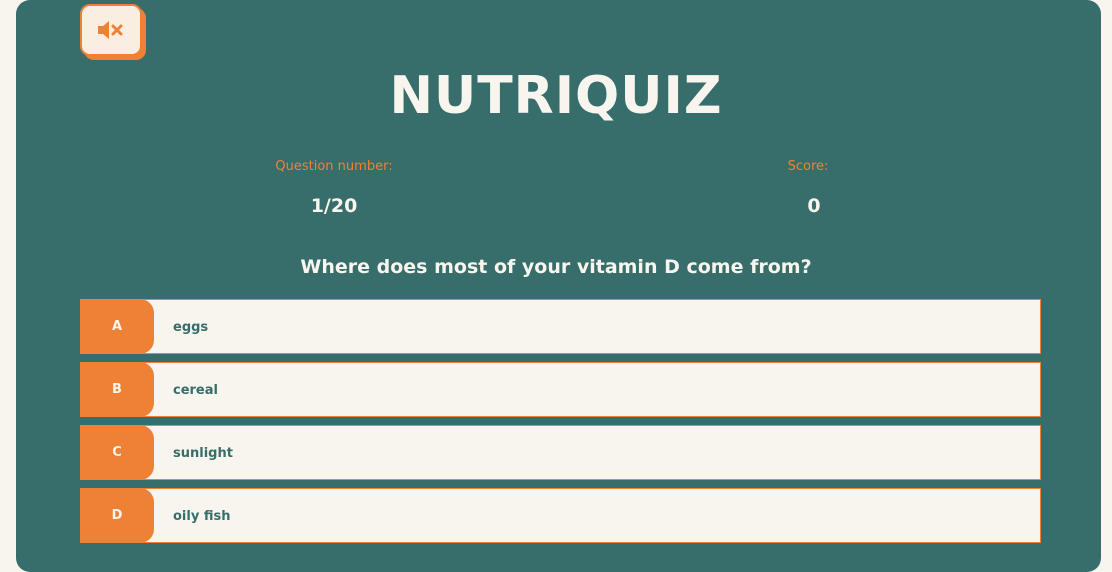  What do you see at coordinates (117, 452) in the screenshot?
I see `option-letter-badge: C` at bounding box center [117, 452].